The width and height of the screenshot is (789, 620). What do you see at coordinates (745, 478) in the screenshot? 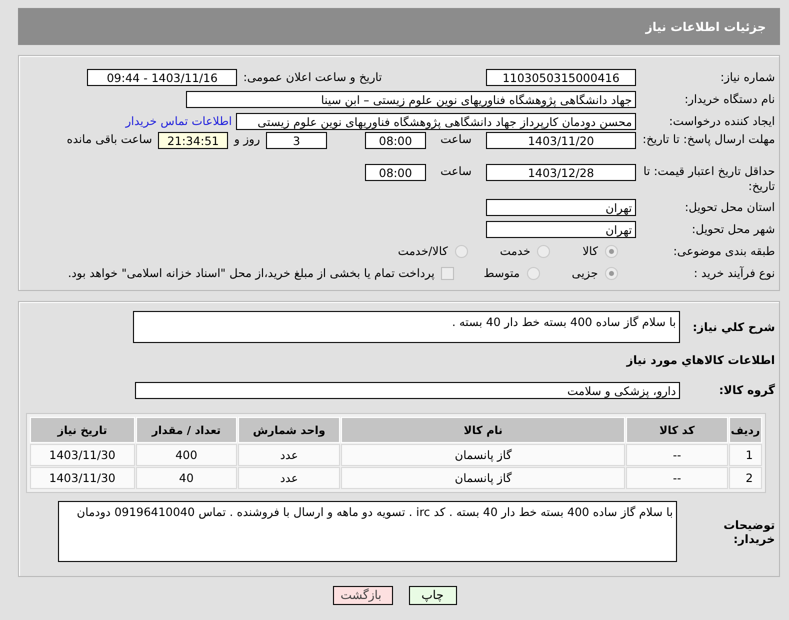
I see `table-cell: 2` at bounding box center [745, 478].